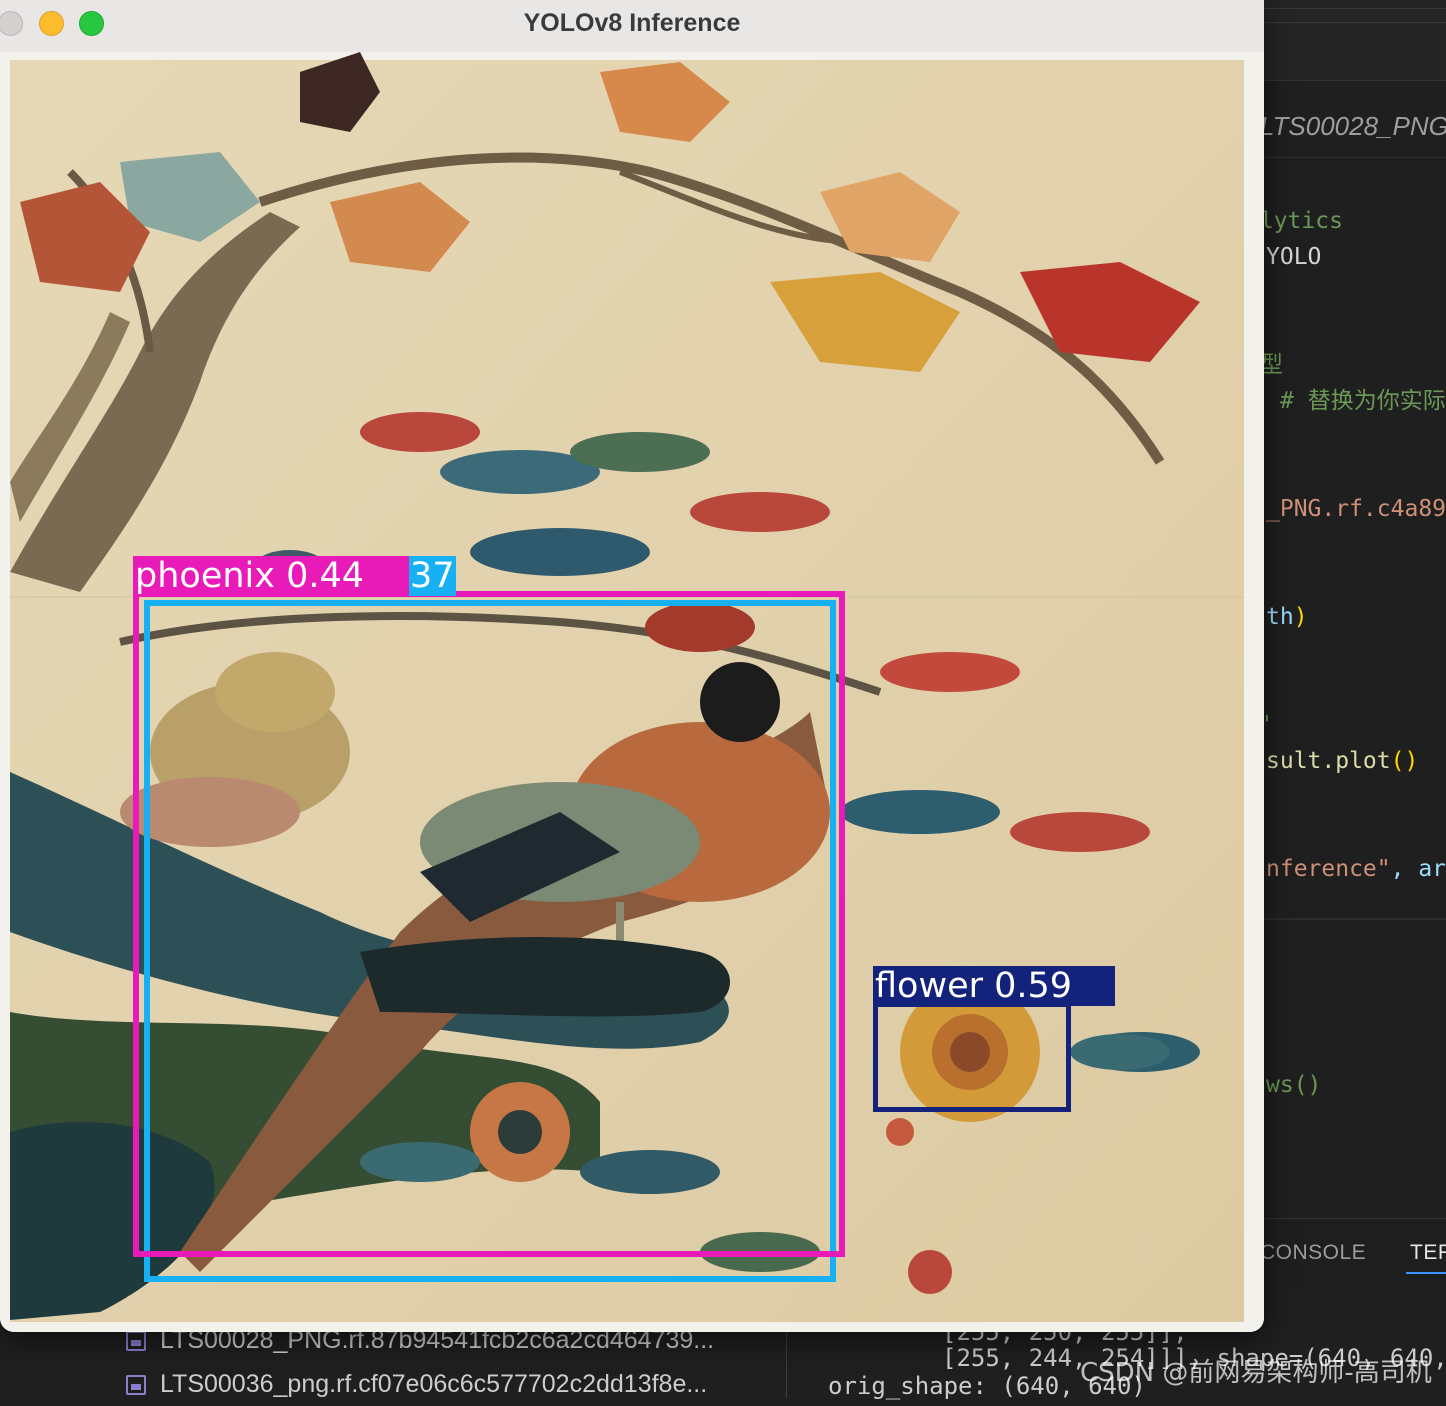 This screenshot has width=1446, height=1406. I want to click on editor-title-area, so click(1343, 40).